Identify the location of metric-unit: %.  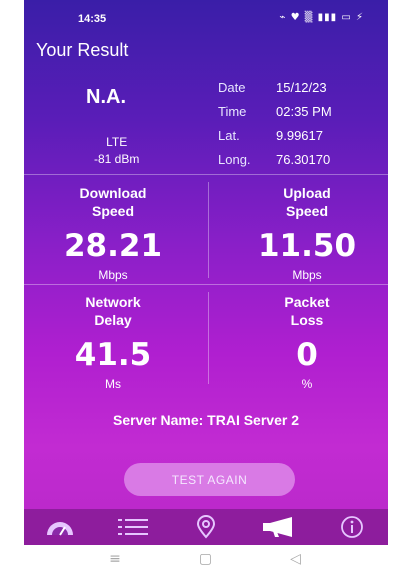
(307, 384).